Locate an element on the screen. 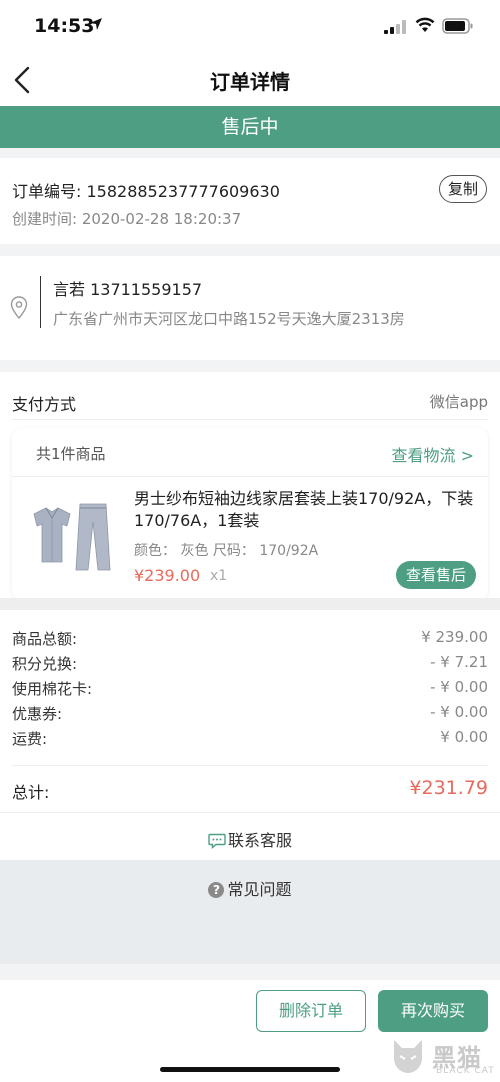 This screenshot has height=1082, width=500. faq-label: 常见问题 is located at coordinates (259, 889).